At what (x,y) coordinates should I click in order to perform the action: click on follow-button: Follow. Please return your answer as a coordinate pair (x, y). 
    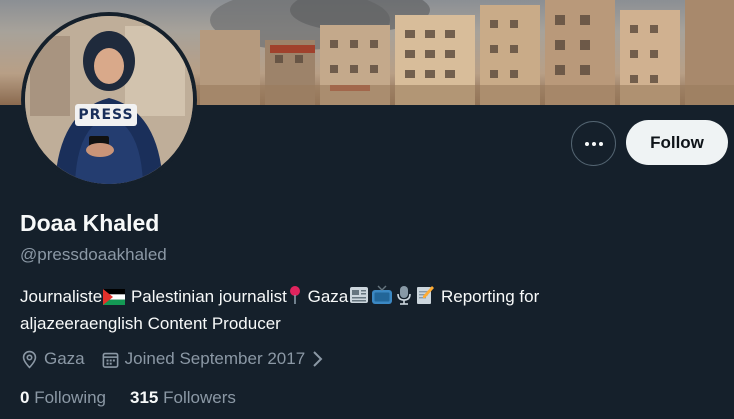
    Looking at the image, I should click on (677, 142).